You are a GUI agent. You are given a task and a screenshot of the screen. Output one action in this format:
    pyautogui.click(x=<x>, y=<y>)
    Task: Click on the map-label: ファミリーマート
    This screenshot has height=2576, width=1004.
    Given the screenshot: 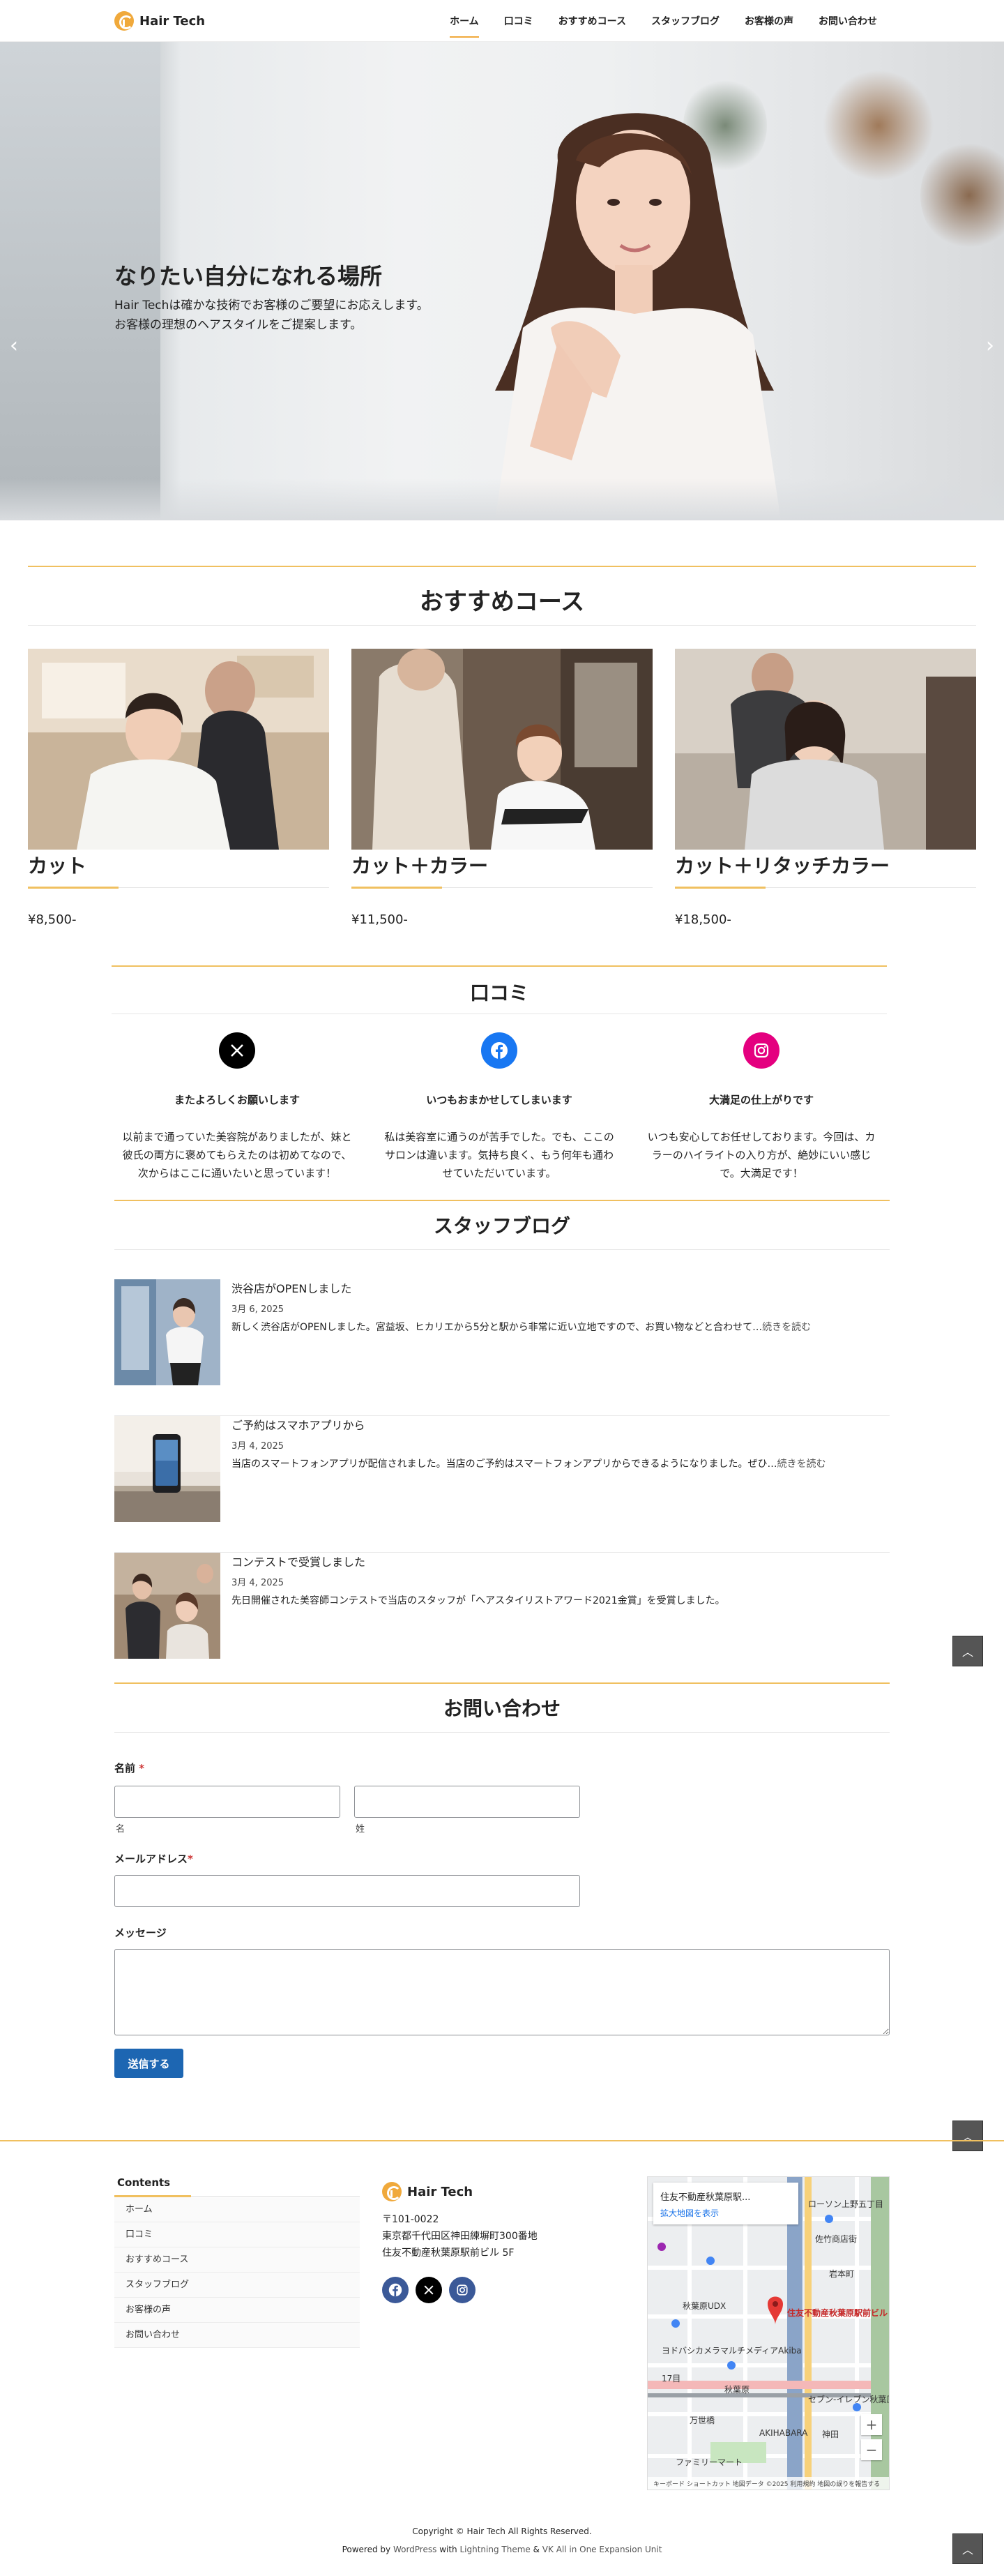 What is the action you would take?
    pyautogui.click(x=709, y=2462)
    